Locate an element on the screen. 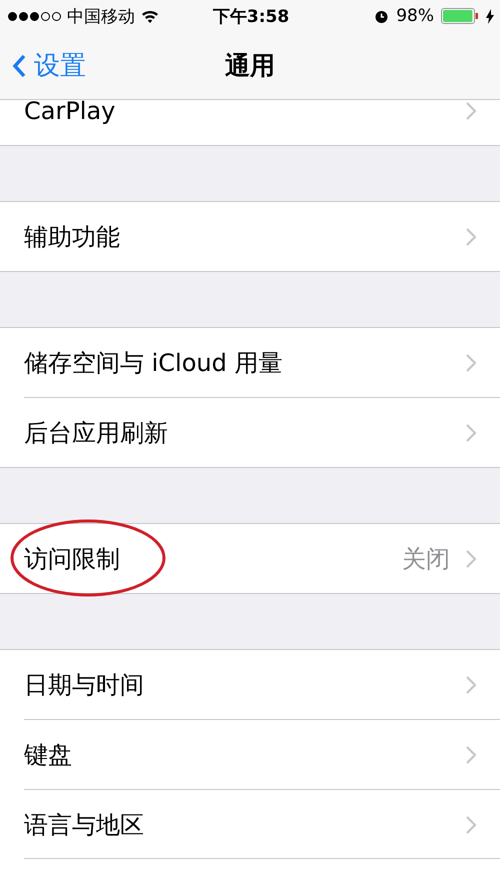 This screenshot has width=500, height=888. settings-row: 语言与地区 is located at coordinates (262, 824).